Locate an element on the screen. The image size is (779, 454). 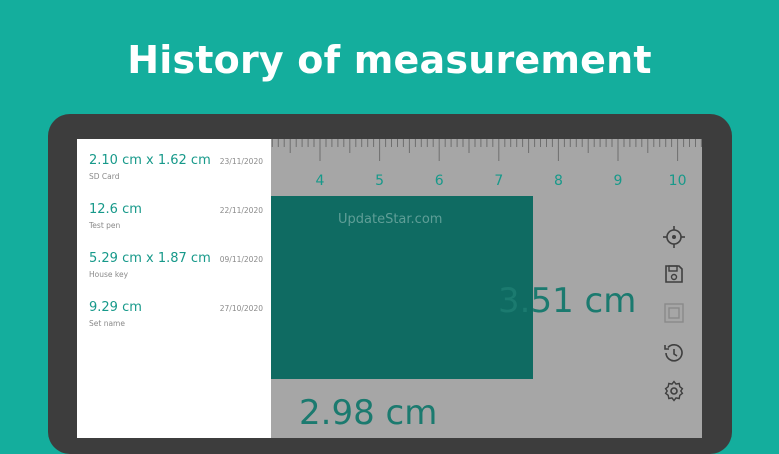
history-item-date: 09/11/2020 is located at coordinates (241, 259).